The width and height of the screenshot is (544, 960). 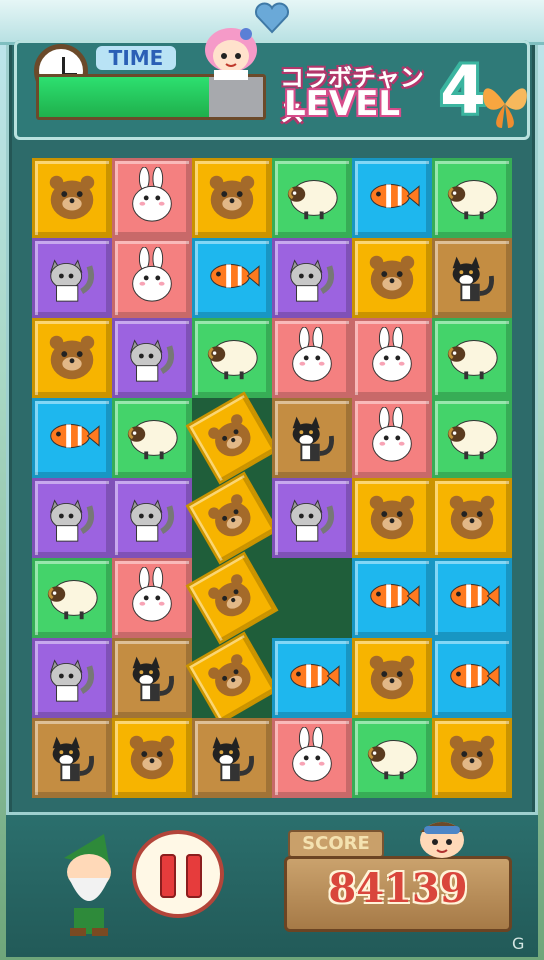 What do you see at coordinates (518, 943) in the screenshot?
I see `watermark-icon: G` at bounding box center [518, 943].